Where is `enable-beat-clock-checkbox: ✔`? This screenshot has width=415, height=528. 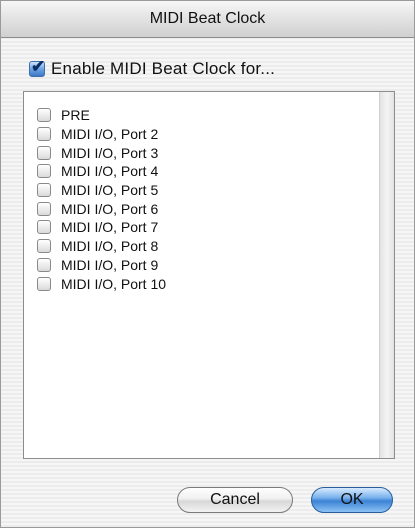
enable-beat-clock-checkbox: ✔ is located at coordinates (37, 67).